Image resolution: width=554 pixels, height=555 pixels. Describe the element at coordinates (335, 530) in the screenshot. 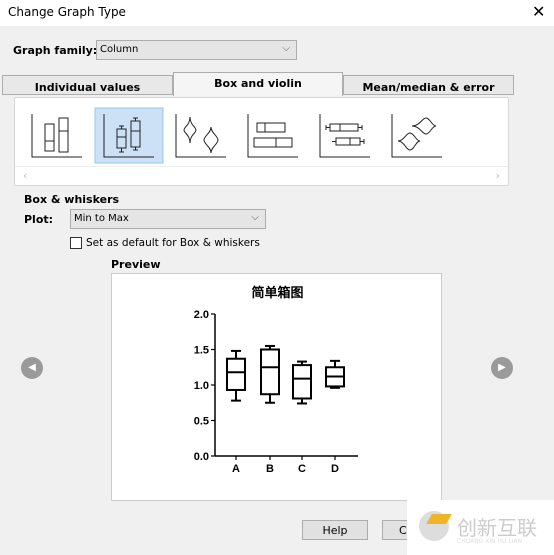

I see `help-button: Help` at that location.